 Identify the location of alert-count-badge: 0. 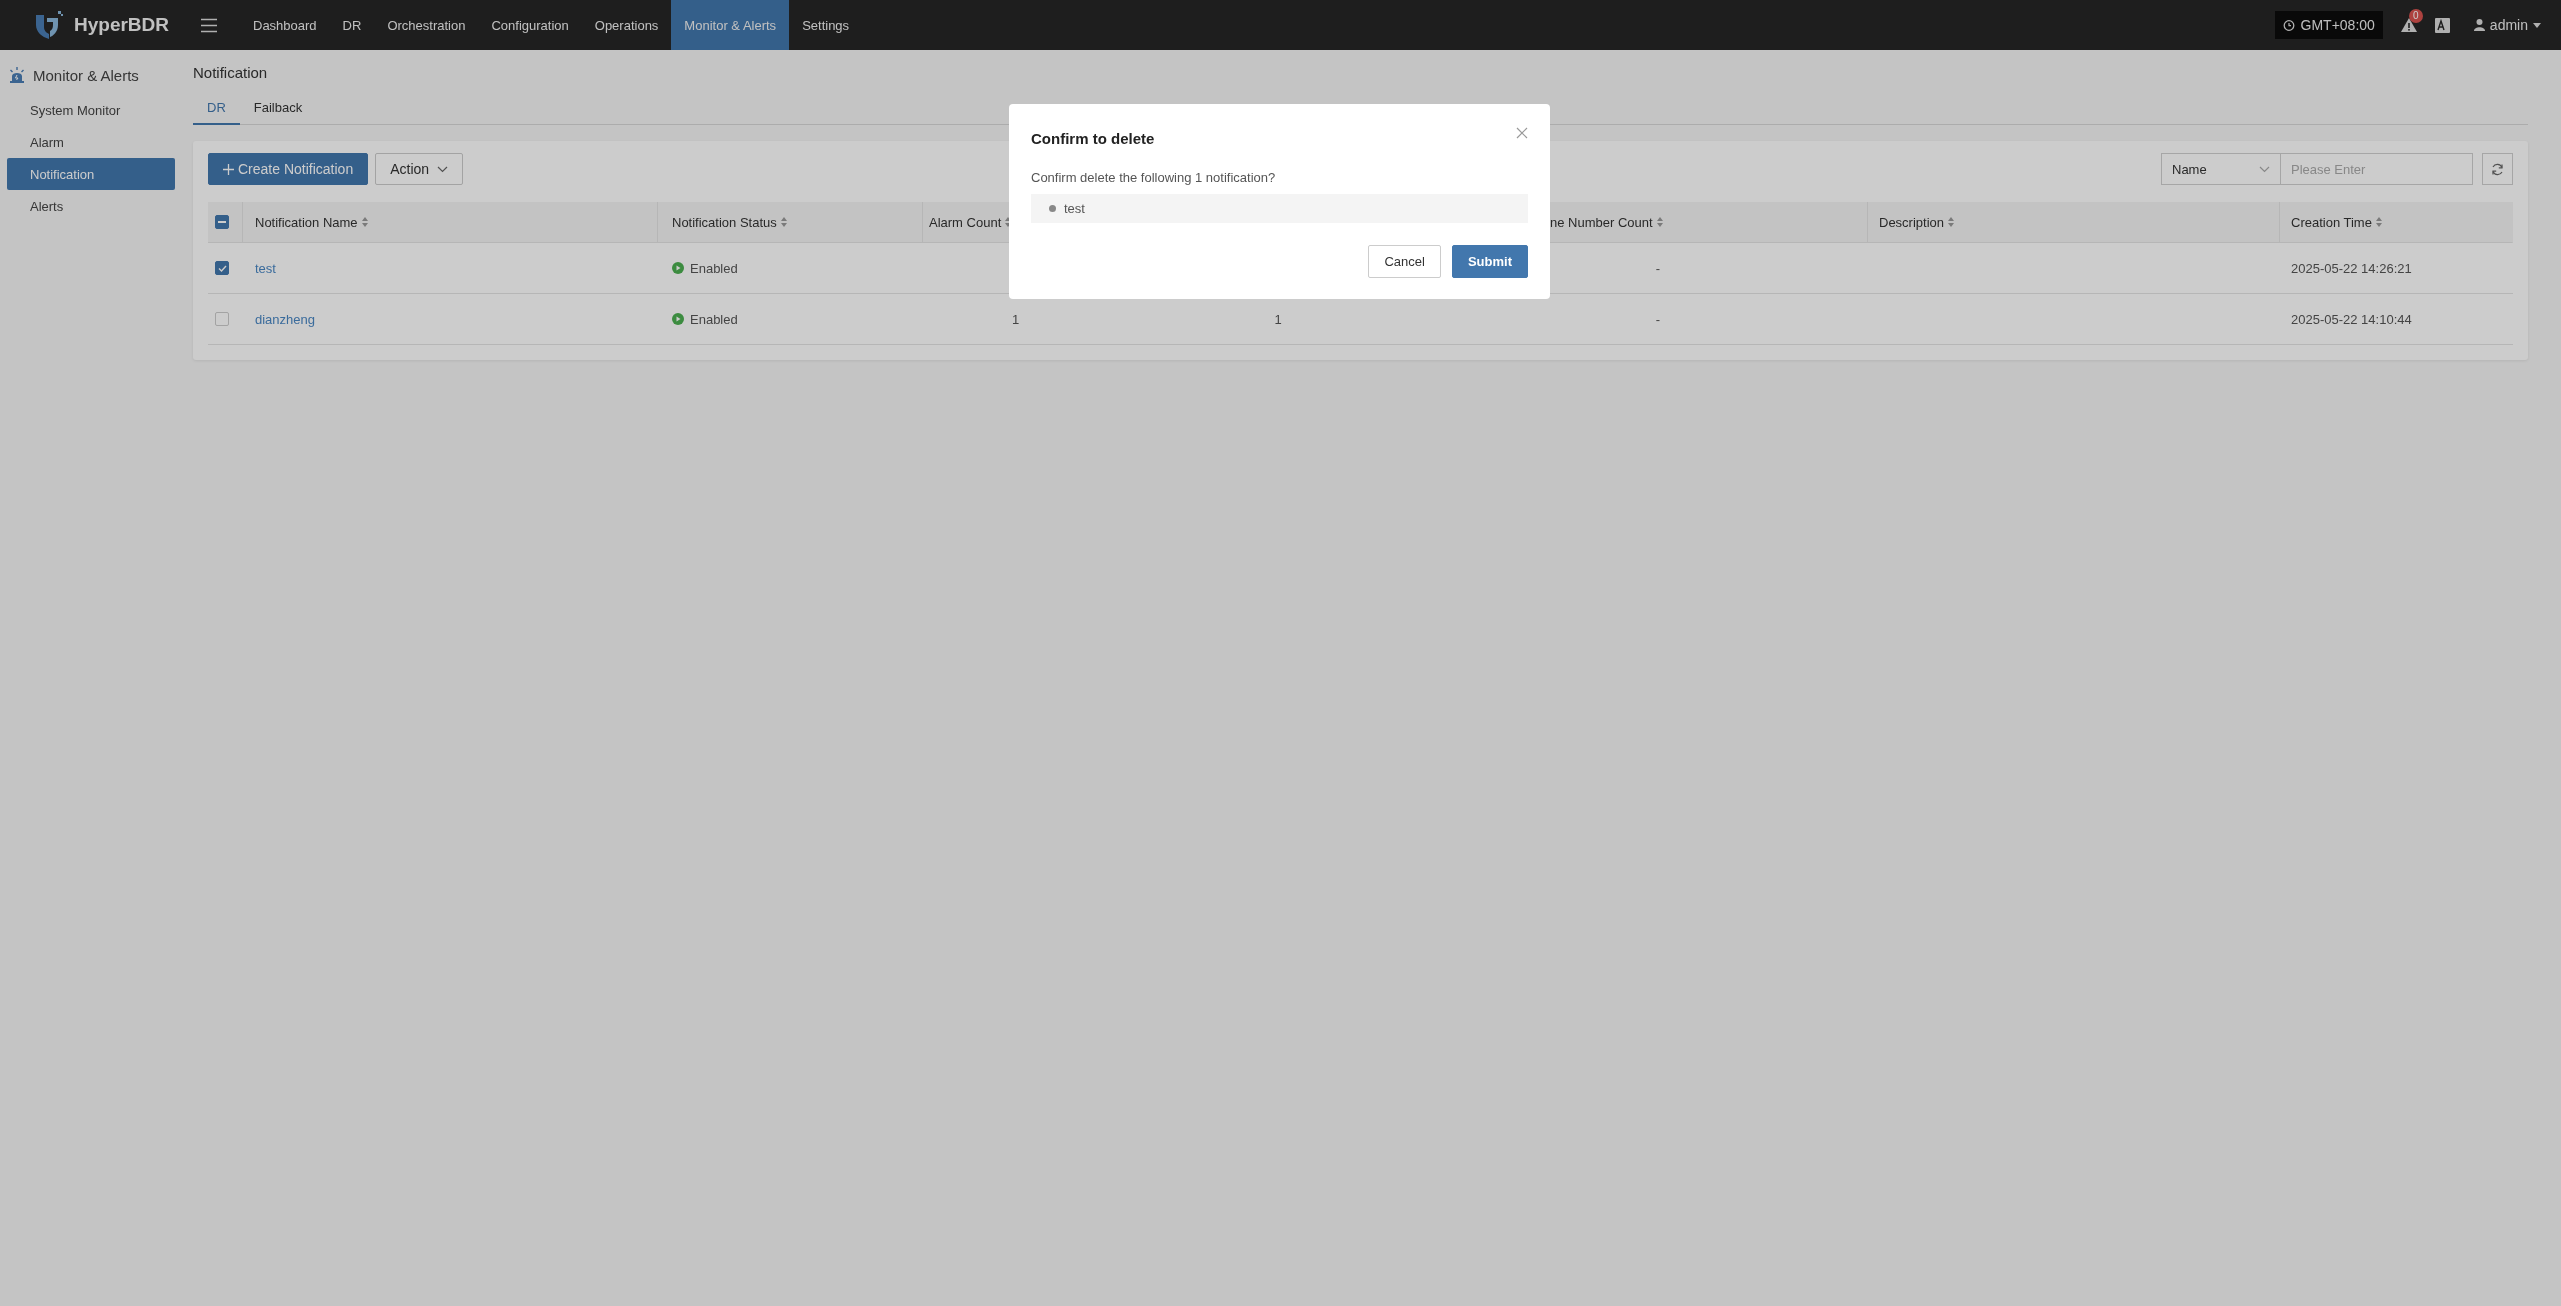
(2415, 16).